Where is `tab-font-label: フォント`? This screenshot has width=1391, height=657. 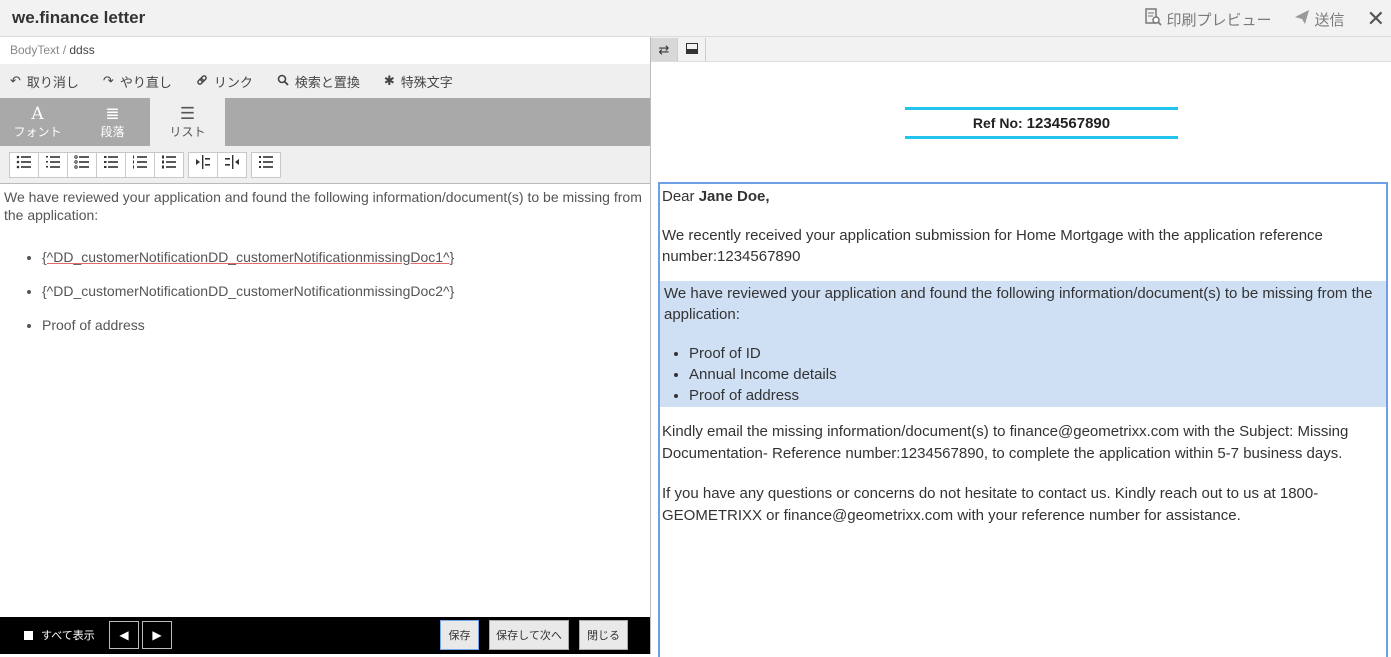 tab-font-label: フォント is located at coordinates (37, 131).